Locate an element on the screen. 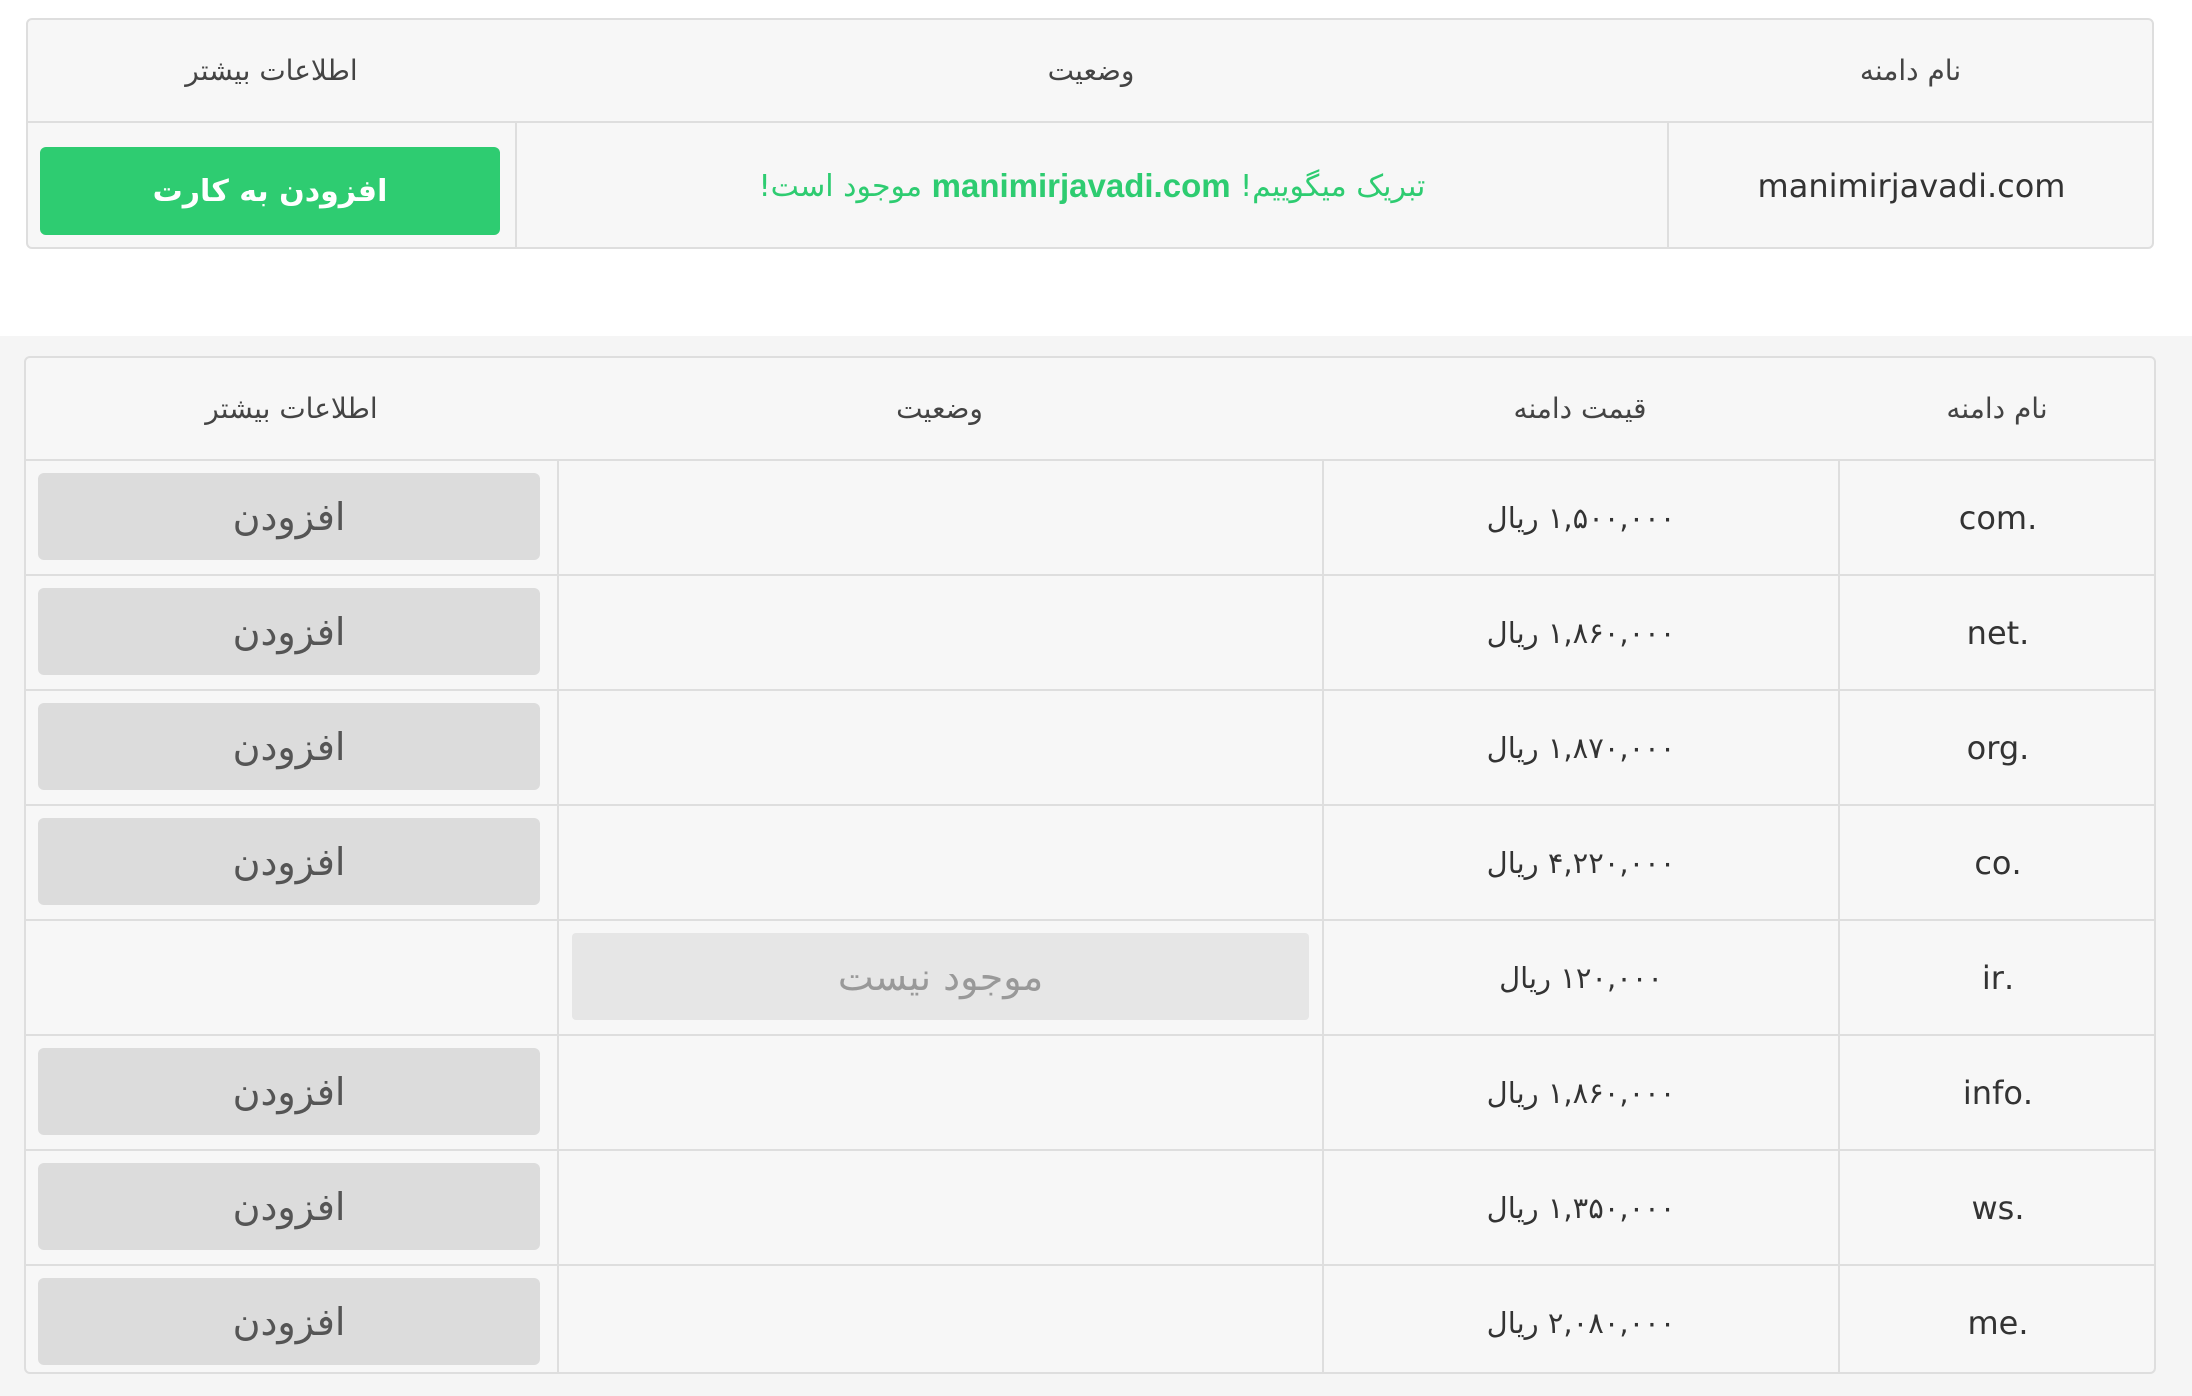 Image resolution: width=2192 pixels, height=1396 pixels. row-domain-extension: .co is located at coordinates (1996, 862).